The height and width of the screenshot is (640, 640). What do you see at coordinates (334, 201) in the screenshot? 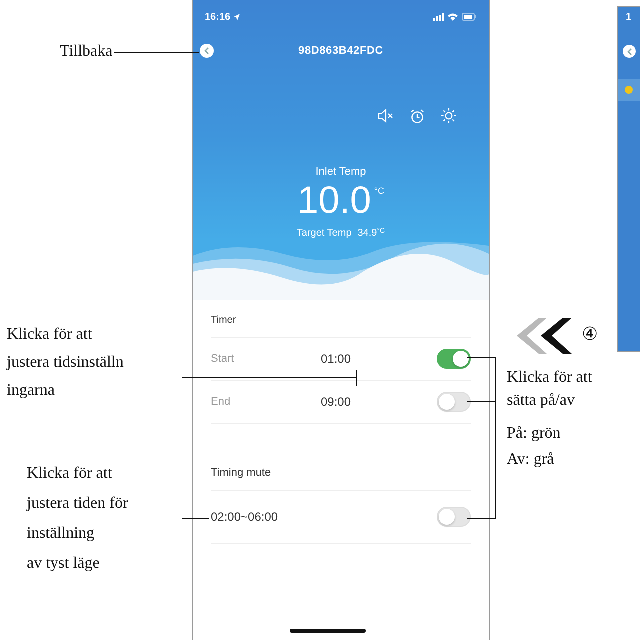
I see `inlet-temp-value: 10.0` at bounding box center [334, 201].